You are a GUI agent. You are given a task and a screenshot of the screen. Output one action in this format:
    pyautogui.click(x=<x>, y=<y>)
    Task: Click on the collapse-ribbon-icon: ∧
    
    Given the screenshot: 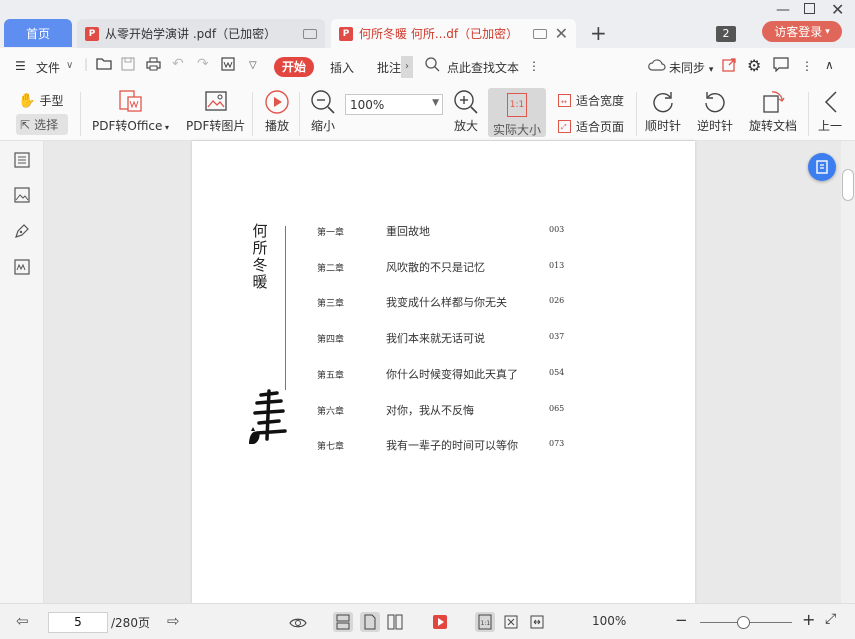 What is the action you would take?
    pyautogui.click(x=829, y=65)
    